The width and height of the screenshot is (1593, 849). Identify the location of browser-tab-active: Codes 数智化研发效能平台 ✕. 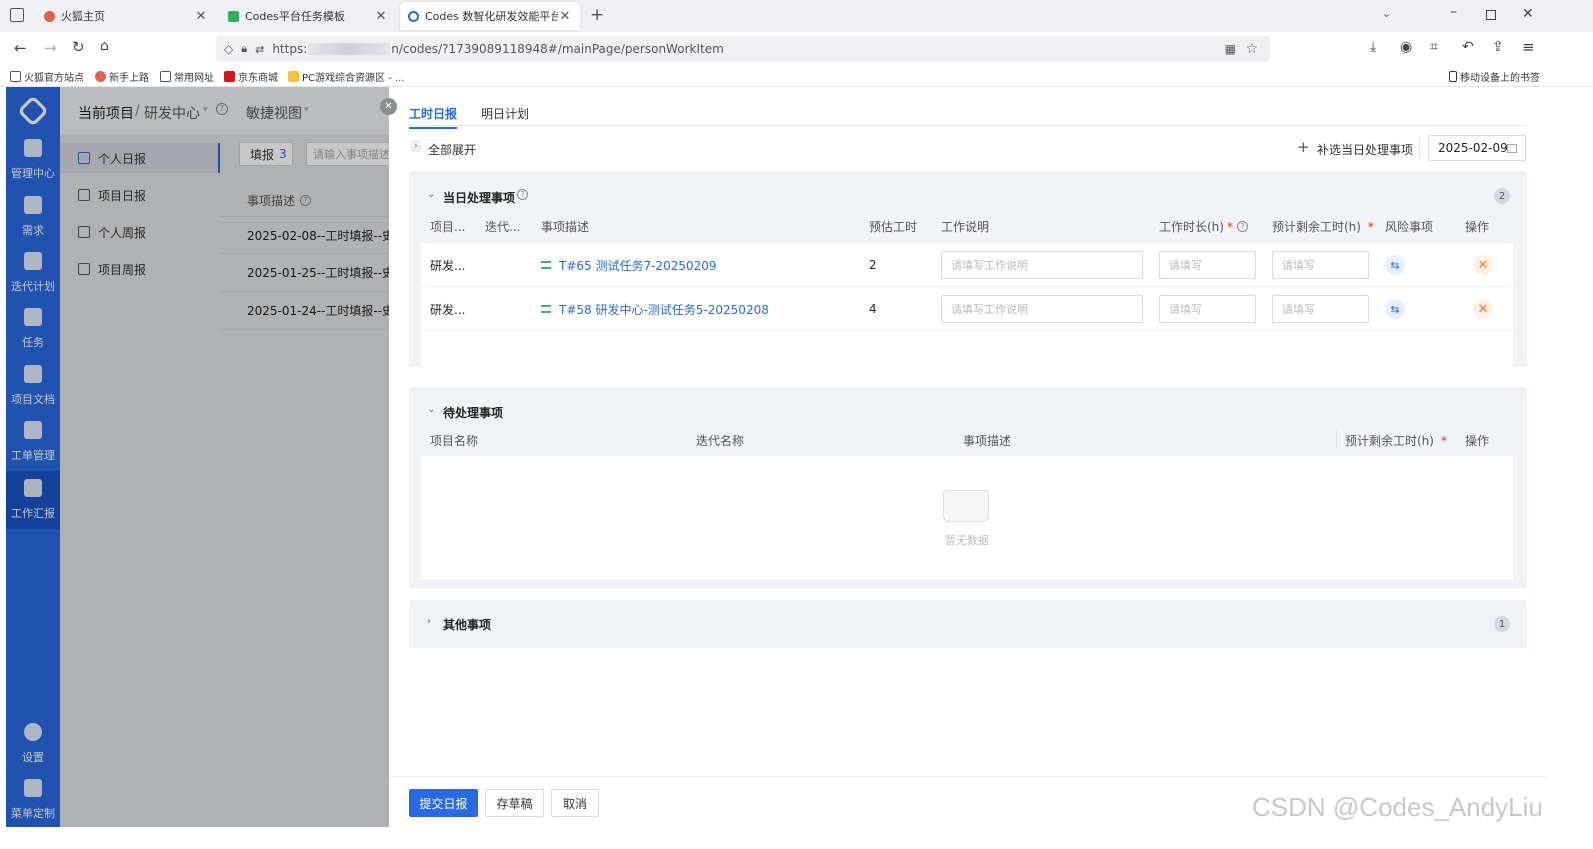
(490, 16).